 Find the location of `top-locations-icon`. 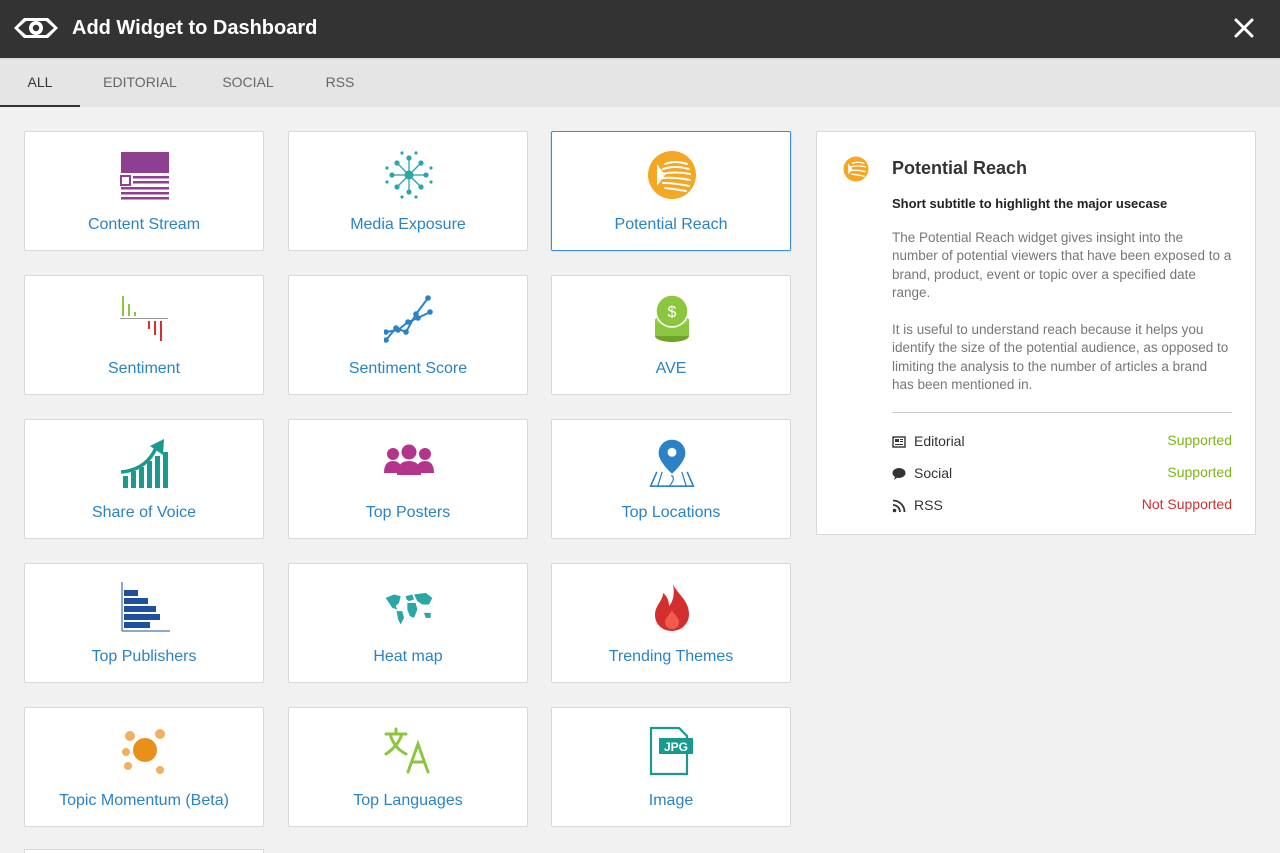

top-locations-icon is located at coordinates (672, 463).